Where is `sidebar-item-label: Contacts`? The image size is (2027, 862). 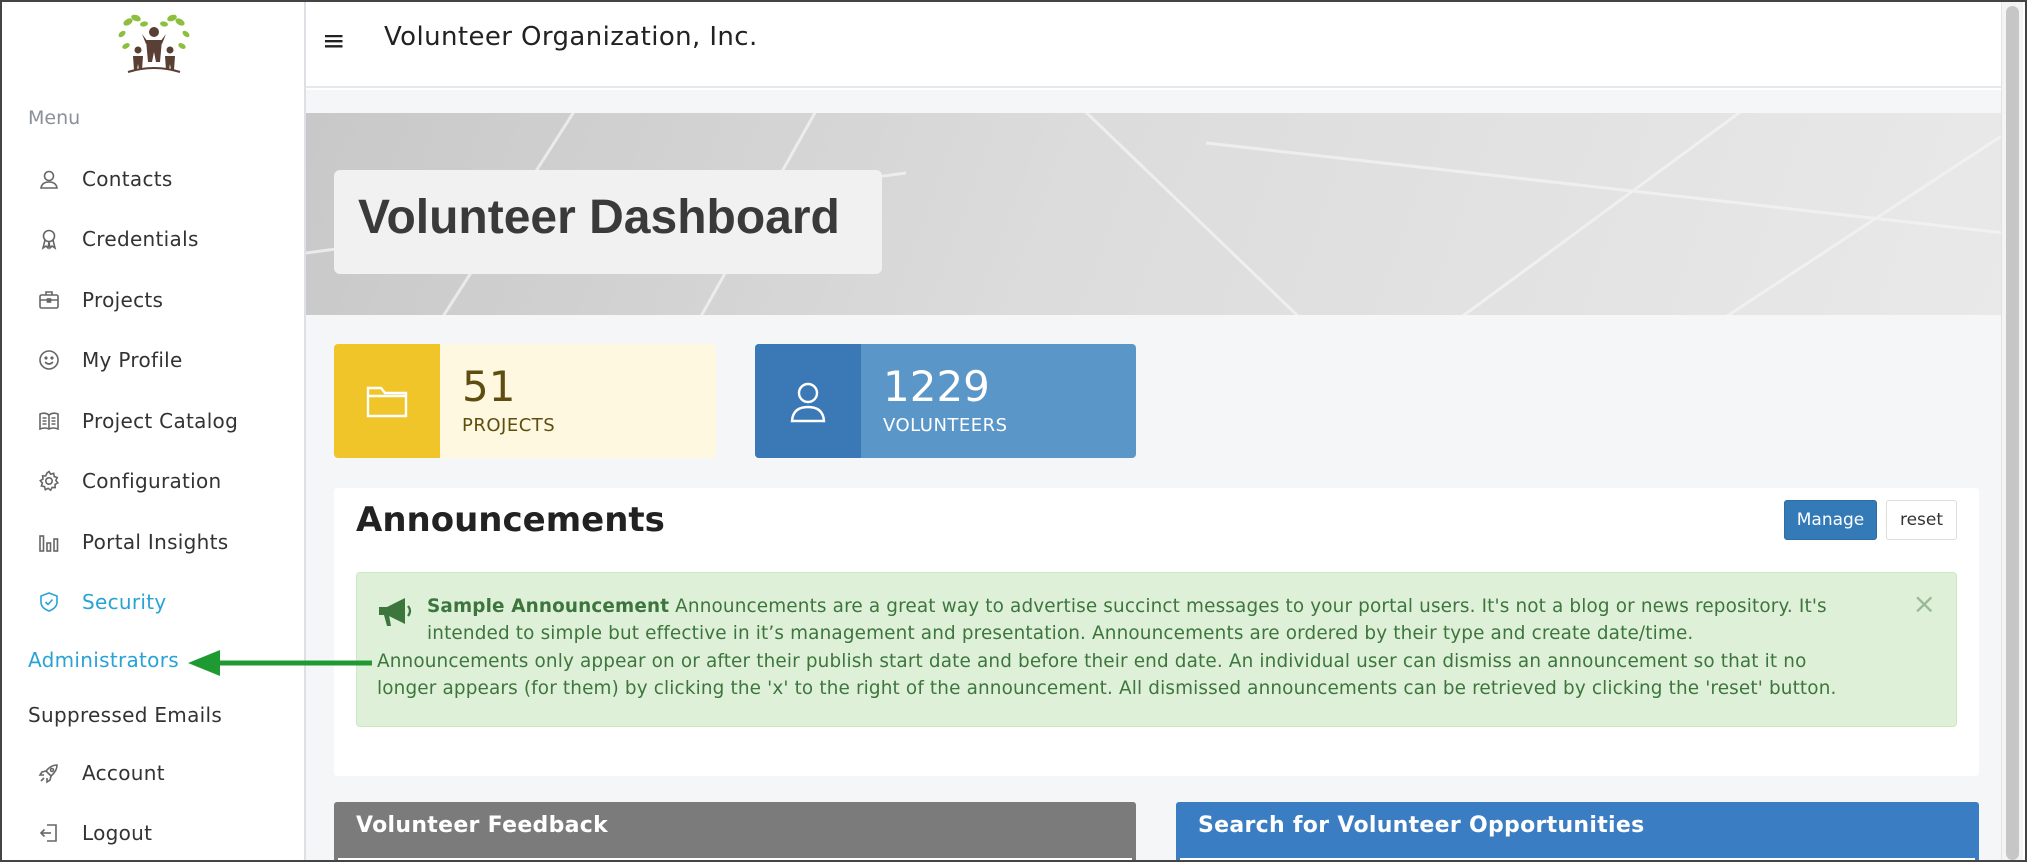
sidebar-item-label: Contacts is located at coordinates (127, 179).